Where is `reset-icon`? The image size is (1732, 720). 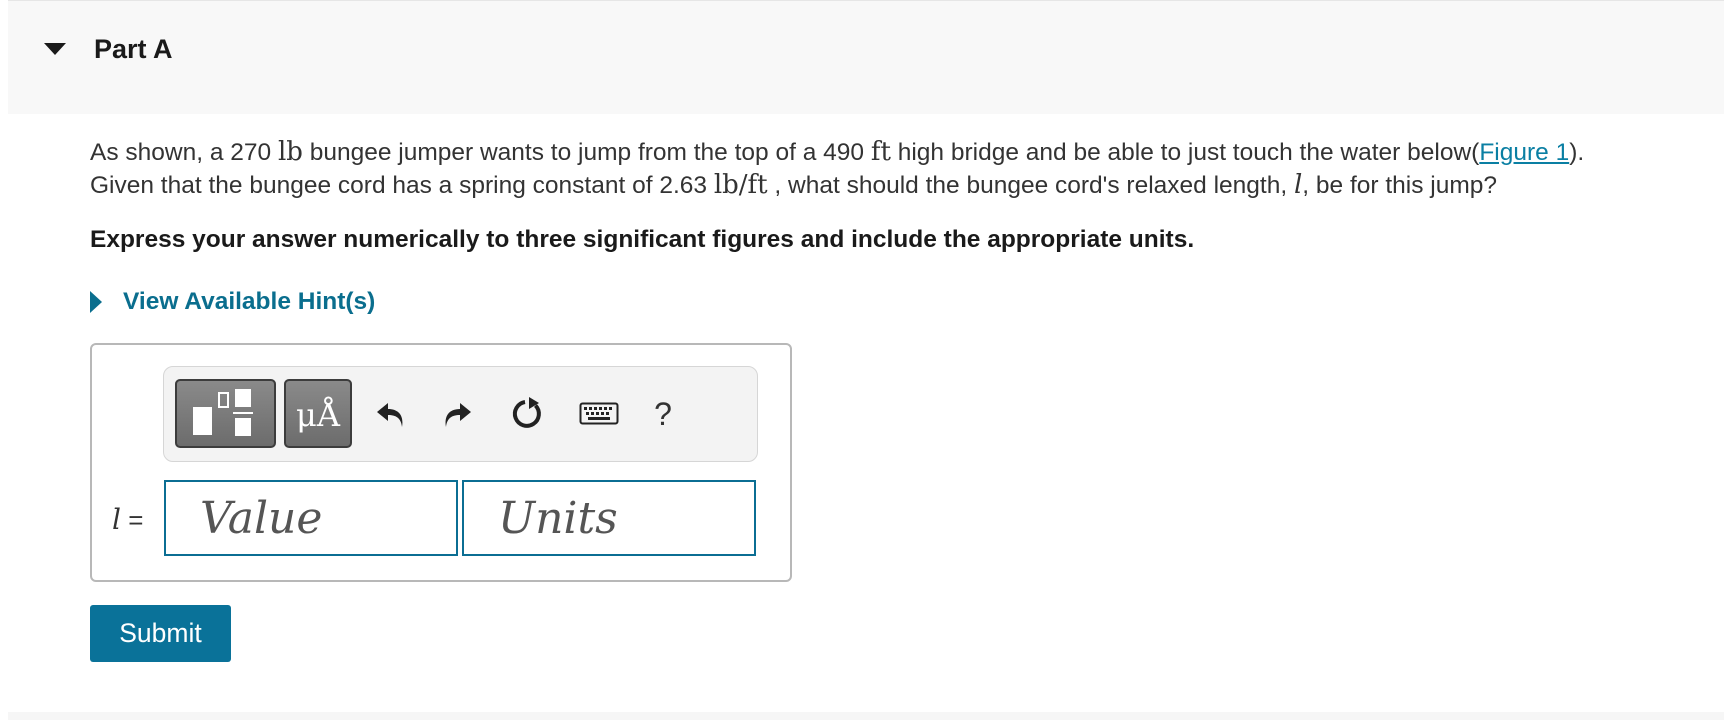 reset-icon is located at coordinates (526, 412).